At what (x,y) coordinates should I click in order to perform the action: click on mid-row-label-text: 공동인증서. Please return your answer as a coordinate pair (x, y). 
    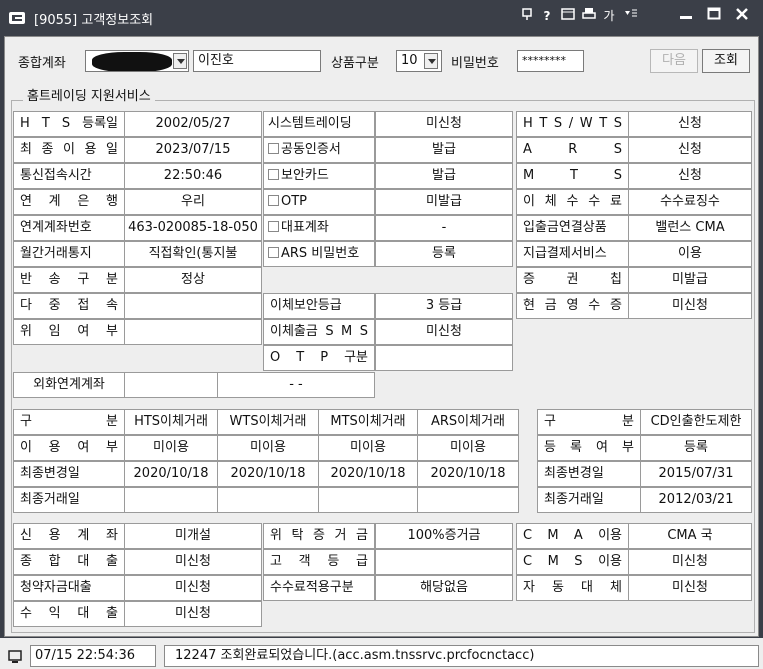
    Looking at the image, I should click on (311, 149).